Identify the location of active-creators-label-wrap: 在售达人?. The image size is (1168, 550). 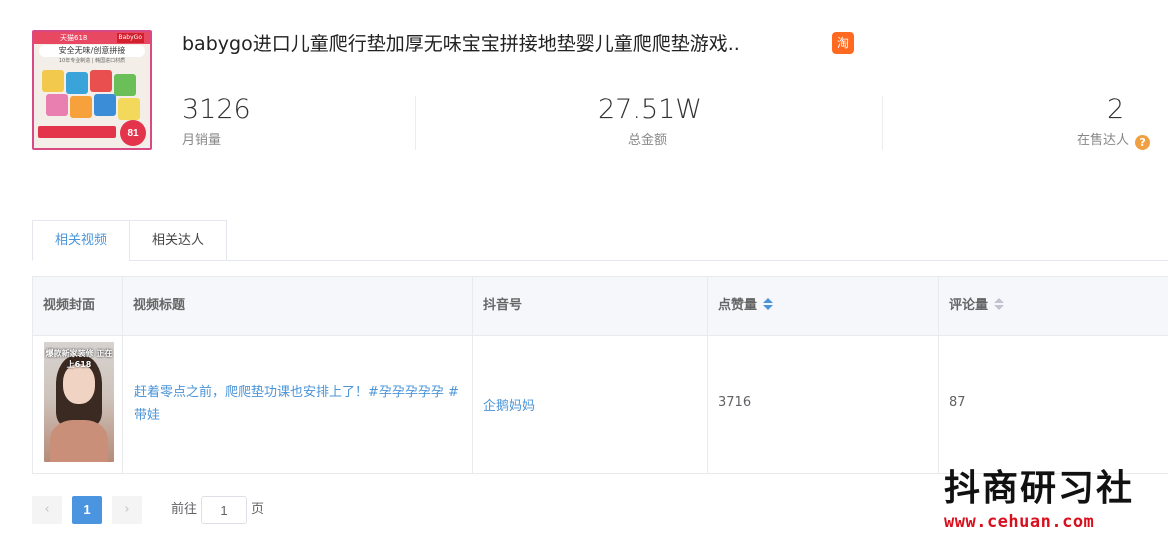
(1114, 141).